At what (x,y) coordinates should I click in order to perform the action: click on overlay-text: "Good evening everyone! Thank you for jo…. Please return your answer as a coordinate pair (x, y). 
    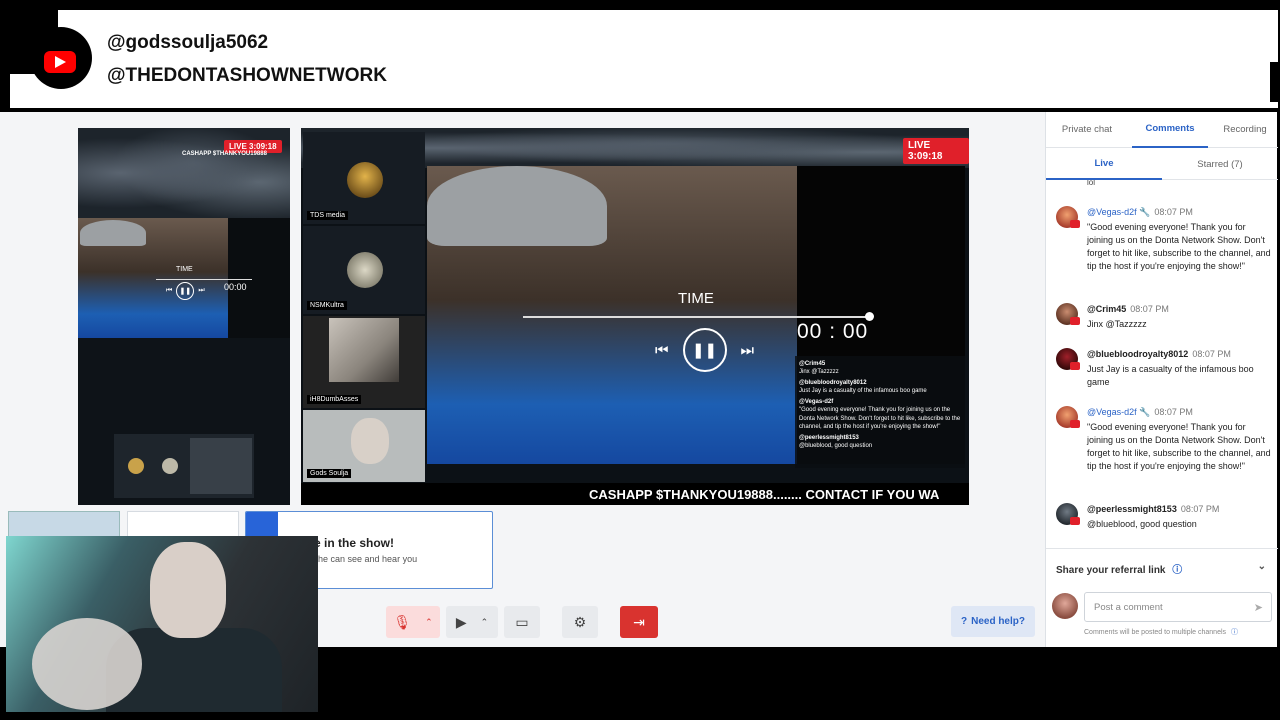
    Looking at the image, I should click on (880, 418).